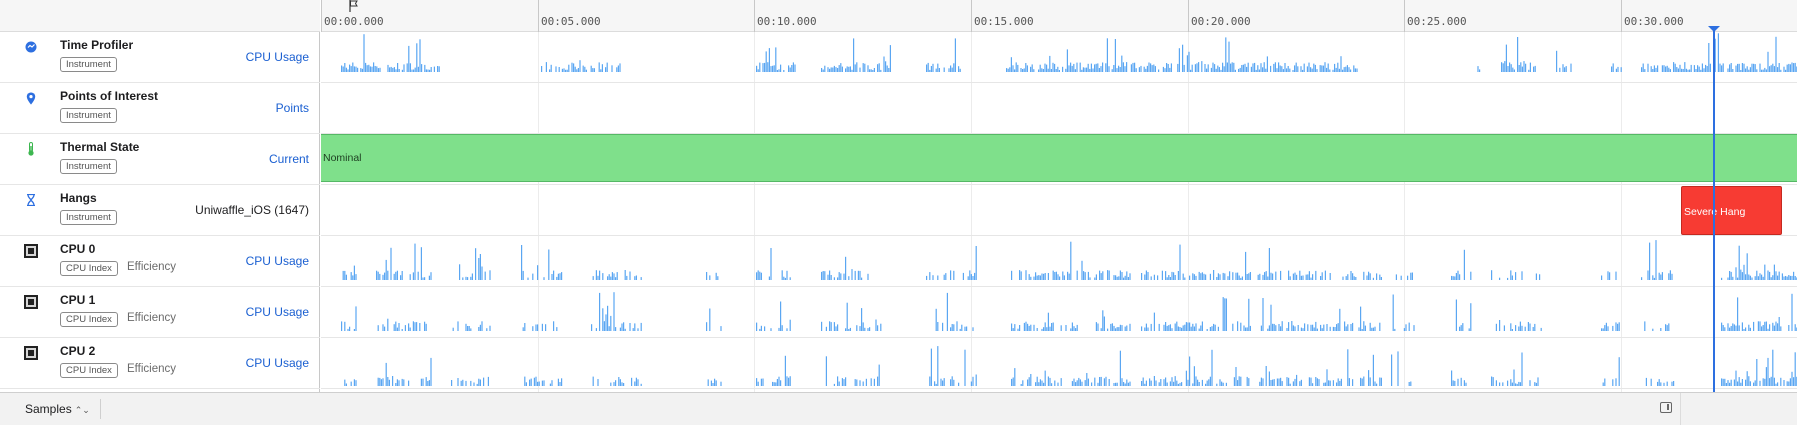  What do you see at coordinates (160, 210) in the screenshot?
I see `track-row-hangs: Hangs Instrument Uniwaffle_iOS (1647)` at bounding box center [160, 210].